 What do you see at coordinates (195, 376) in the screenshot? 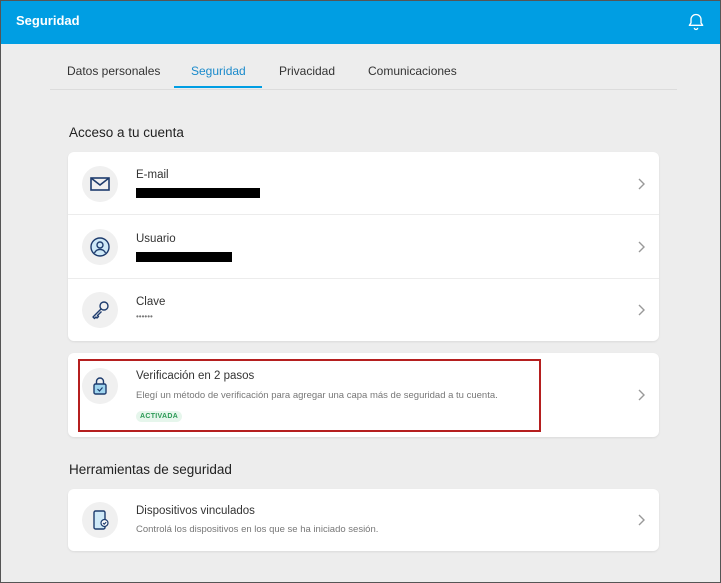
I see `two-step-label: Verificación en 2 pasos` at bounding box center [195, 376].